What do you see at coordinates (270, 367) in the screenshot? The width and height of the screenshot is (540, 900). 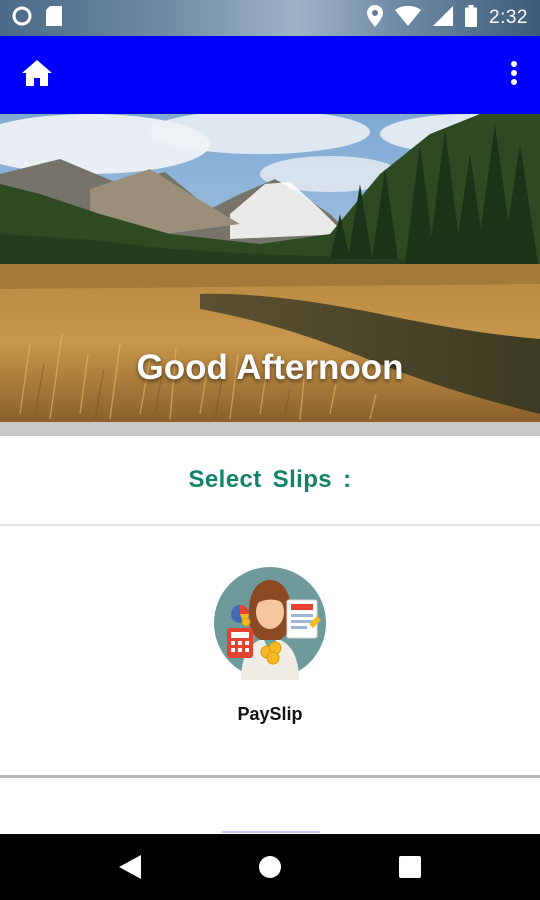 I see `greeting-text: Good Afternoon` at bounding box center [270, 367].